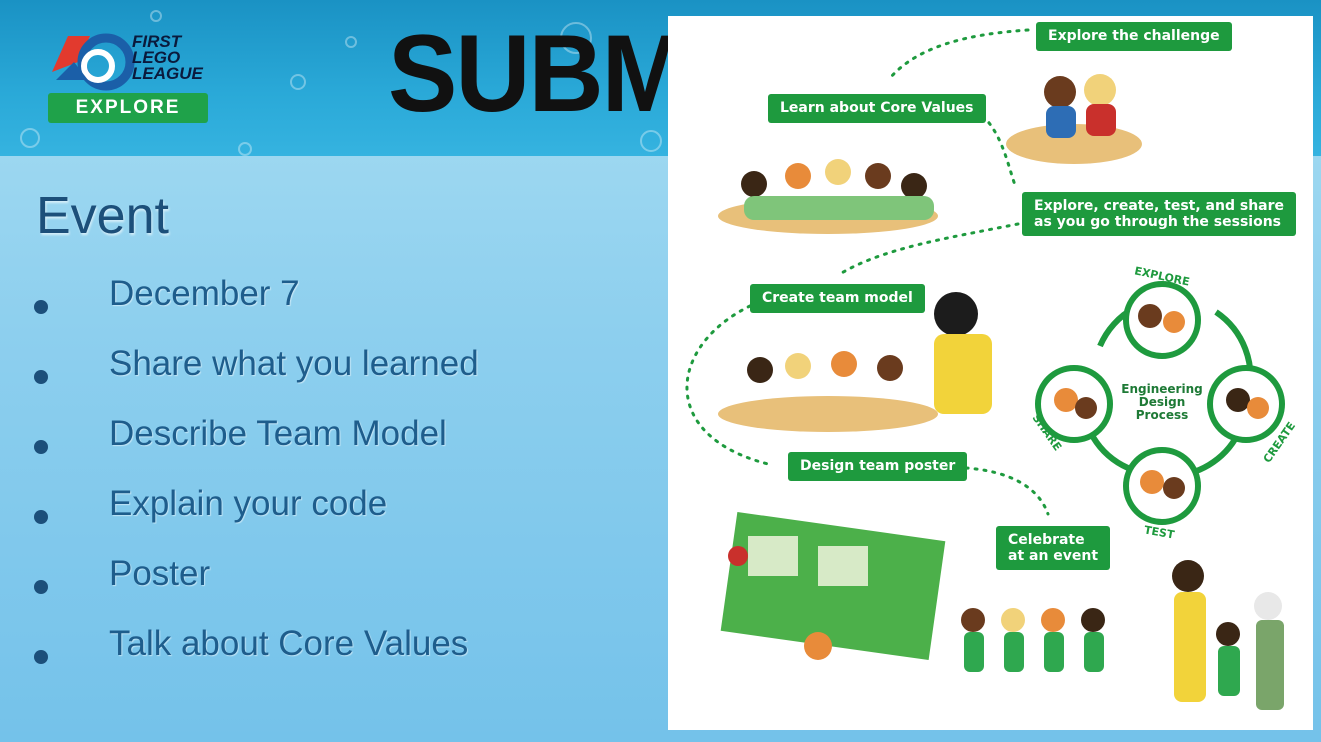  Describe the element at coordinates (128, 108) in the screenshot. I see `explore-badge: EXPLORE` at that location.